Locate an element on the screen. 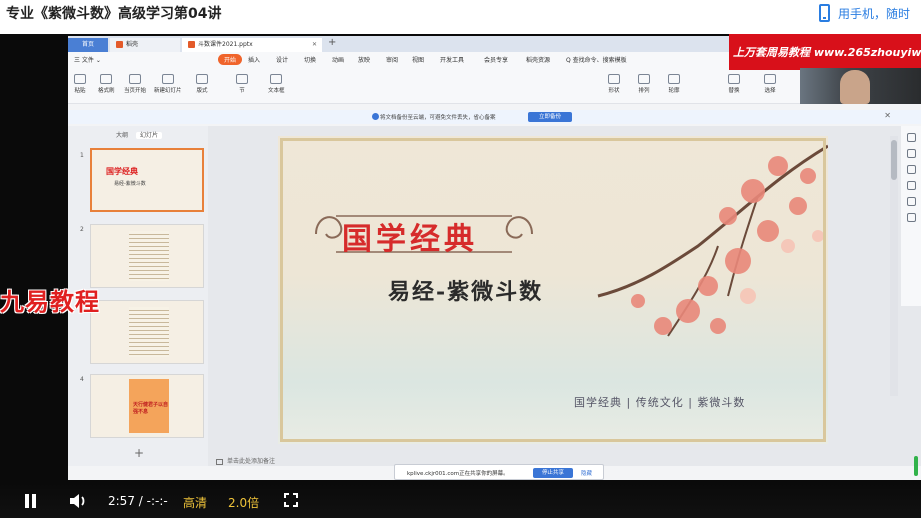 The image size is (921, 518). backup-button: 立即备份 is located at coordinates (550, 117).